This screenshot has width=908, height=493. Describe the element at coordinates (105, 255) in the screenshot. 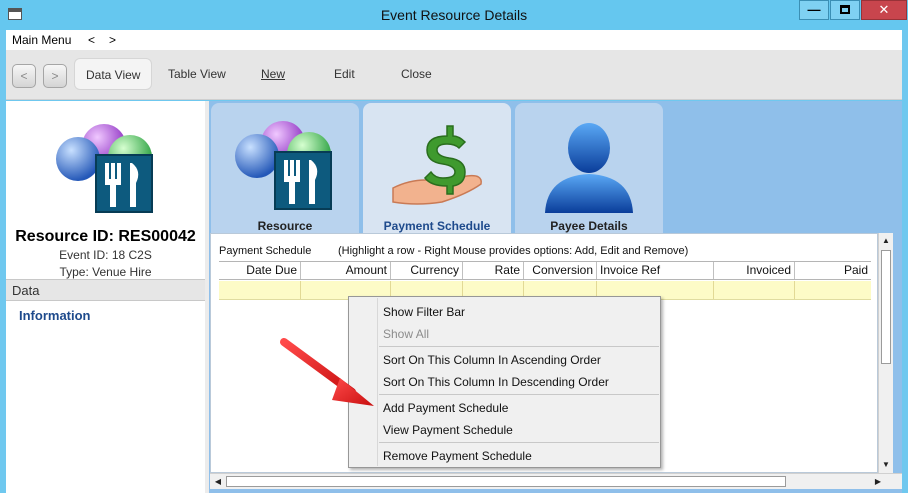

I see `event-id: Event ID: 18 C2S` at that location.